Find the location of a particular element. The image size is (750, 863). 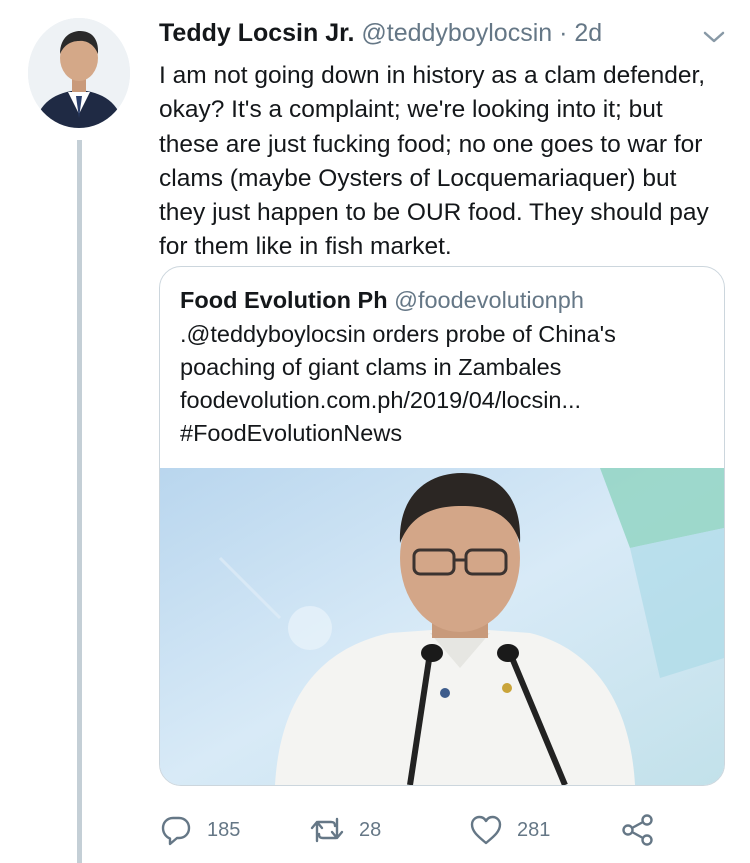

heart-icon is located at coordinates (486, 830).